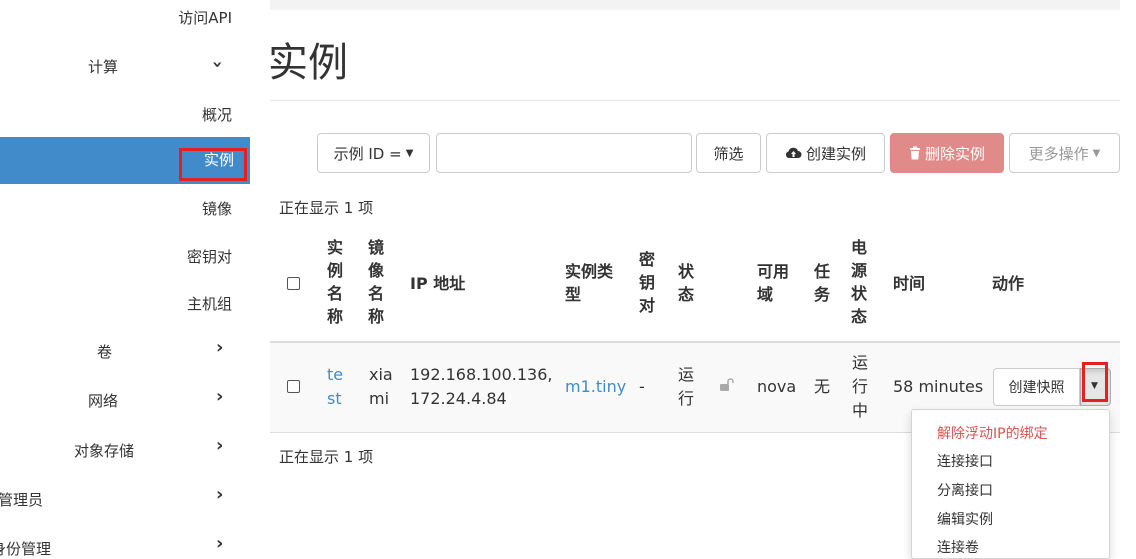 This screenshot has width=1136, height=559. I want to click on unlock-icon, so click(727, 384).